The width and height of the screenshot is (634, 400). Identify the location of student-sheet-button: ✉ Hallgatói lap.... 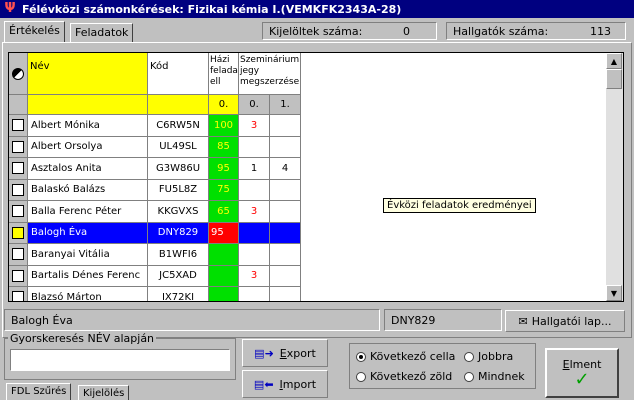
(565, 321).